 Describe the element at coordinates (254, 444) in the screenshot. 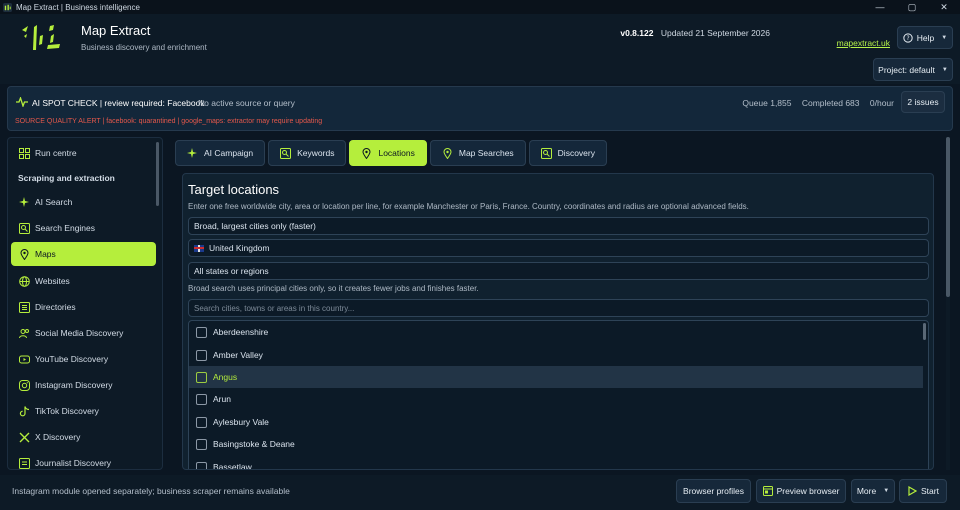

I see `list-item-label: Basingstoke & Deane` at that location.